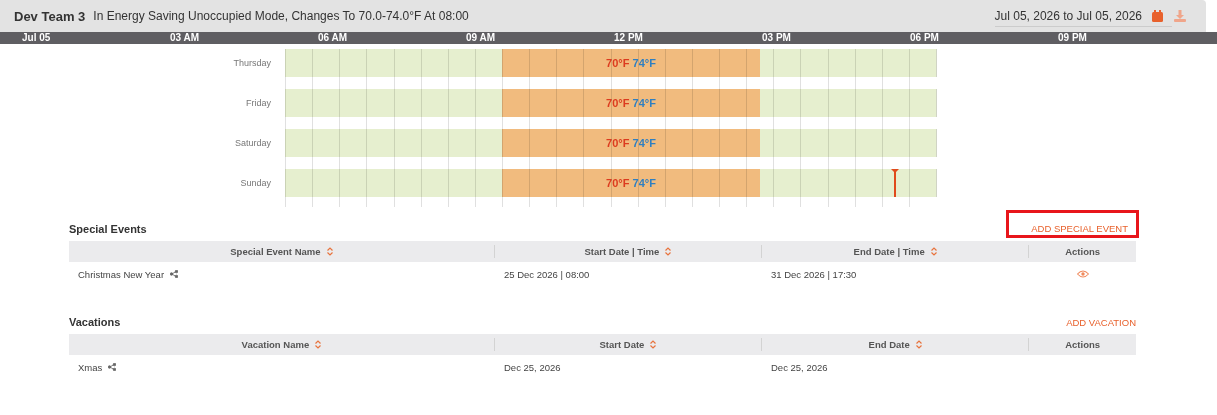 This screenshot has width=1217, height=415. What do you see at coordinates (95, 322) in the screenshot?
I see `section-title: Vacations` at bounding box center [95, 322].